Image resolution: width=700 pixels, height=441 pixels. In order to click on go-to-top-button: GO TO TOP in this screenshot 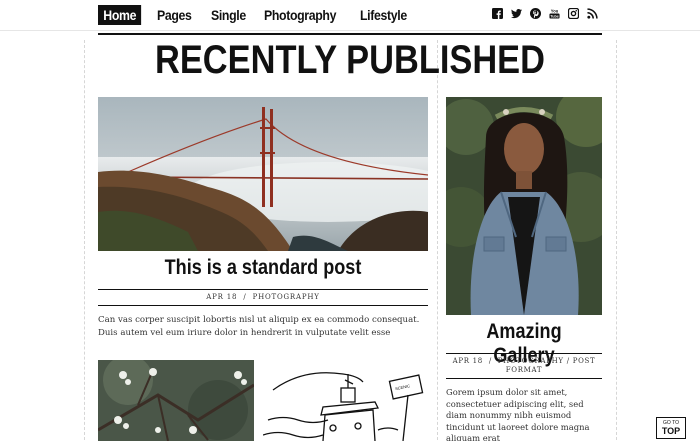, I will do `click(671, 428)`.